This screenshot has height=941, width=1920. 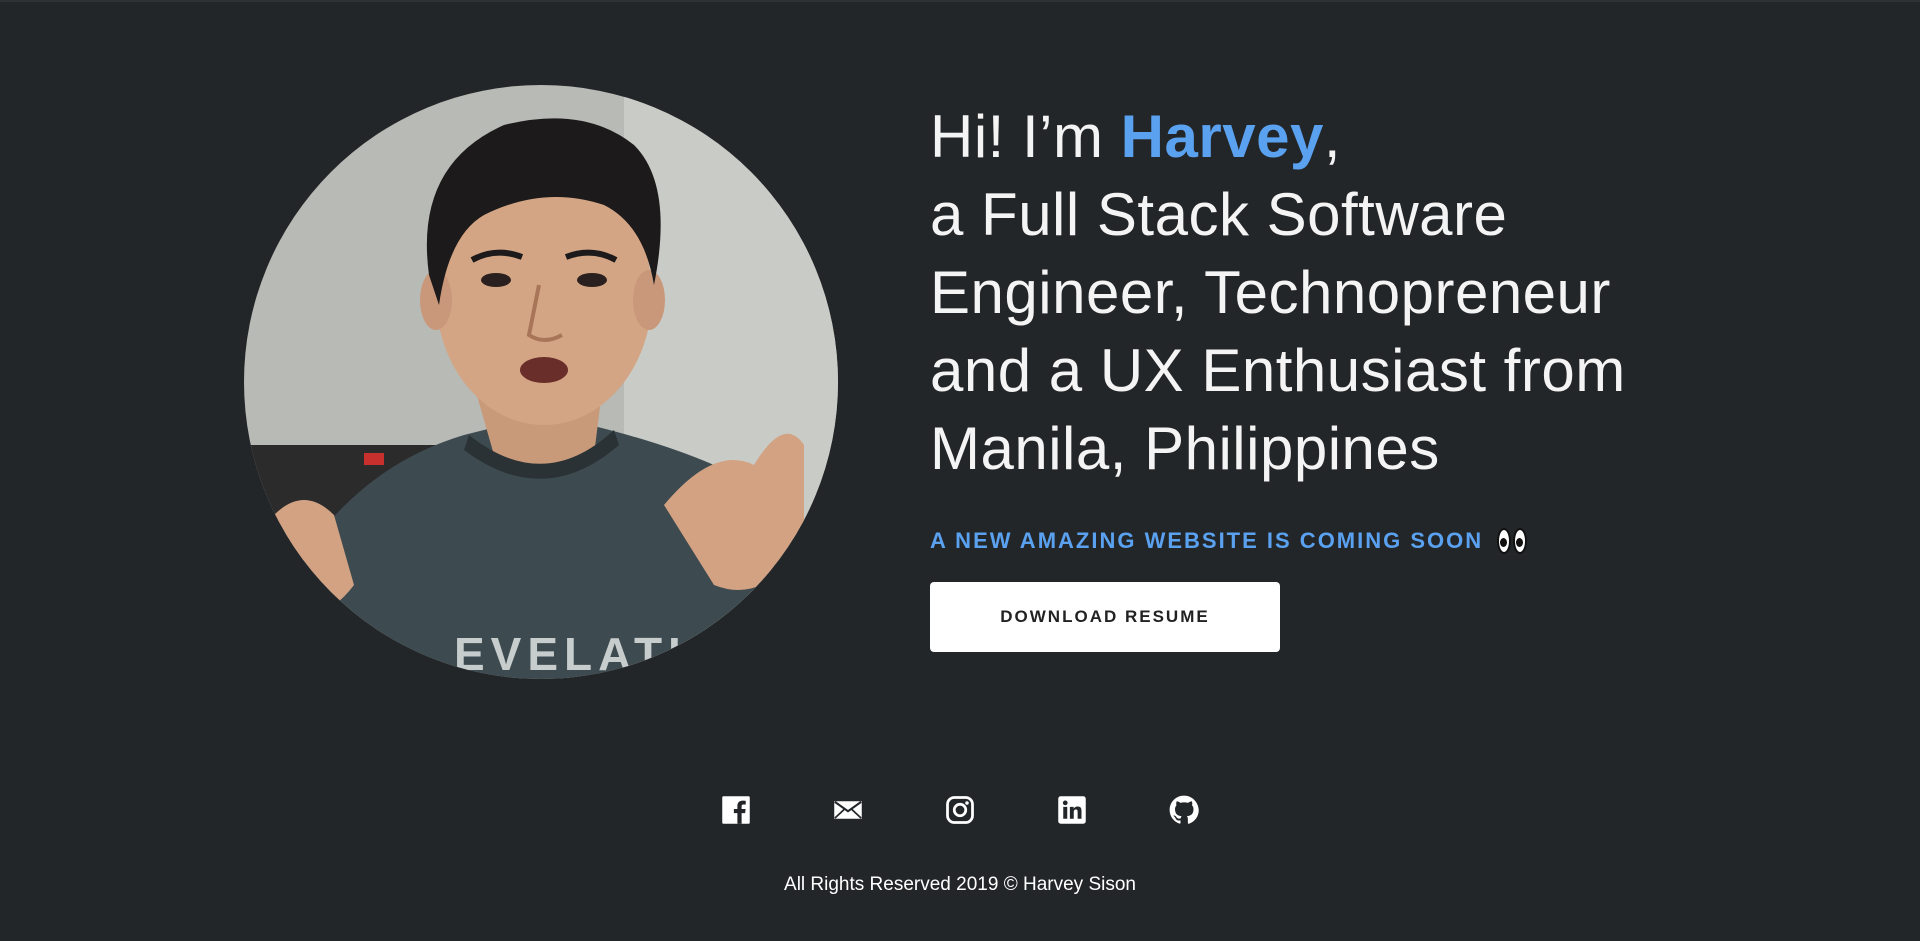 I want to click on eyes-icon, so click(x=1512, y=541).